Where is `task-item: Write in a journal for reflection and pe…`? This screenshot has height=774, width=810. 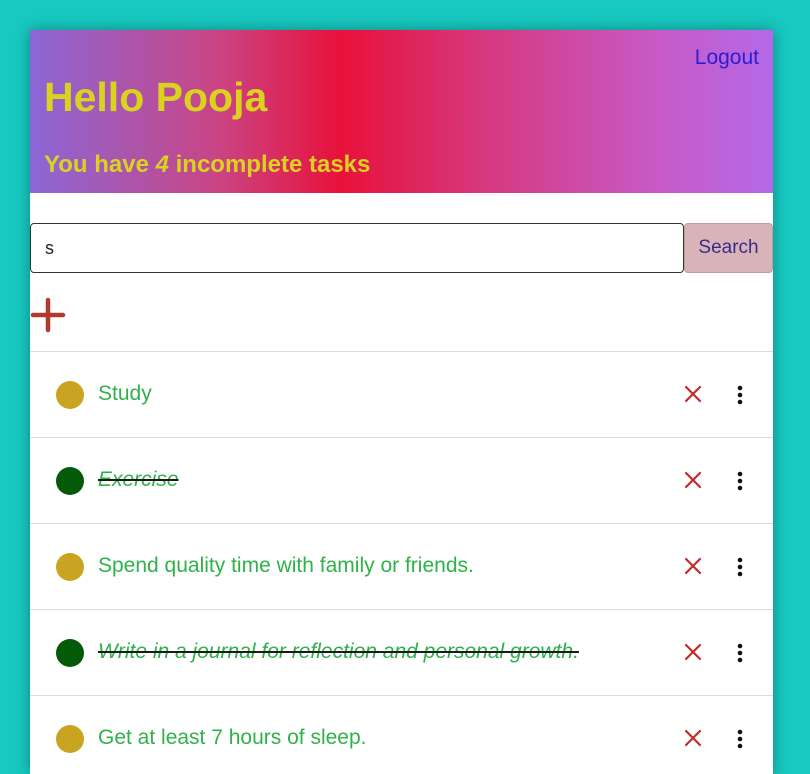
task-item: Write in a journal for reflection and pe… is located at coordinates (401, 652).